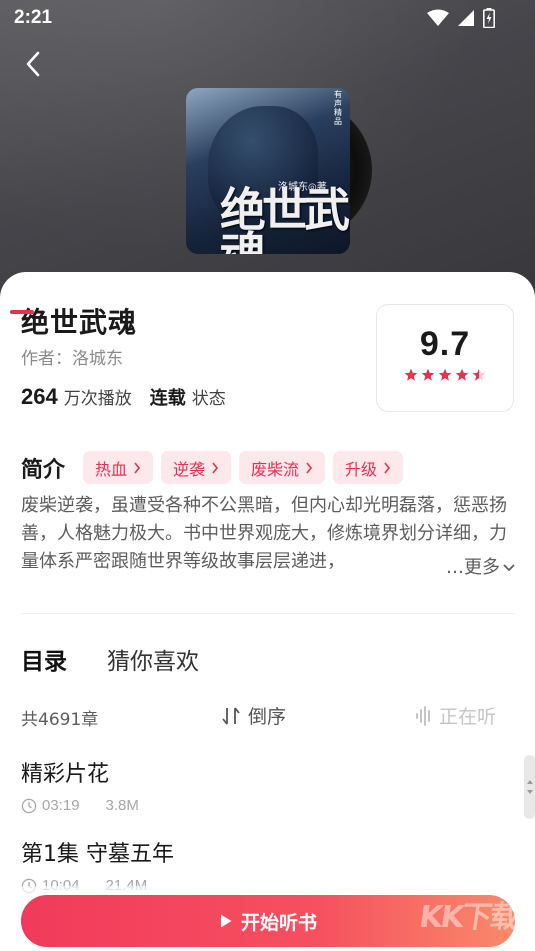 The image size is (535, 951). What do you see at coordinates (268, 805) in the screenshot?
I see `episode-meta: 03:19 3.8M` at bounding box center [268, 805].